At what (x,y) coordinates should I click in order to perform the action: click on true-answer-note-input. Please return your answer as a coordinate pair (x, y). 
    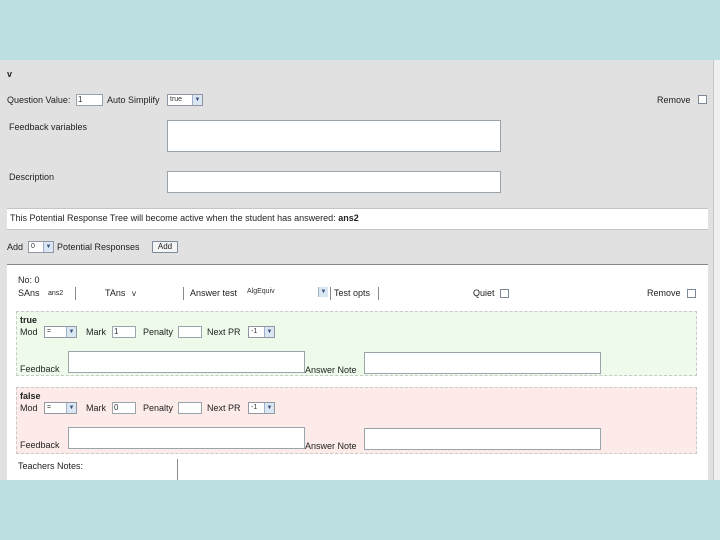
    Looking at the image, I should click on (482, 363).